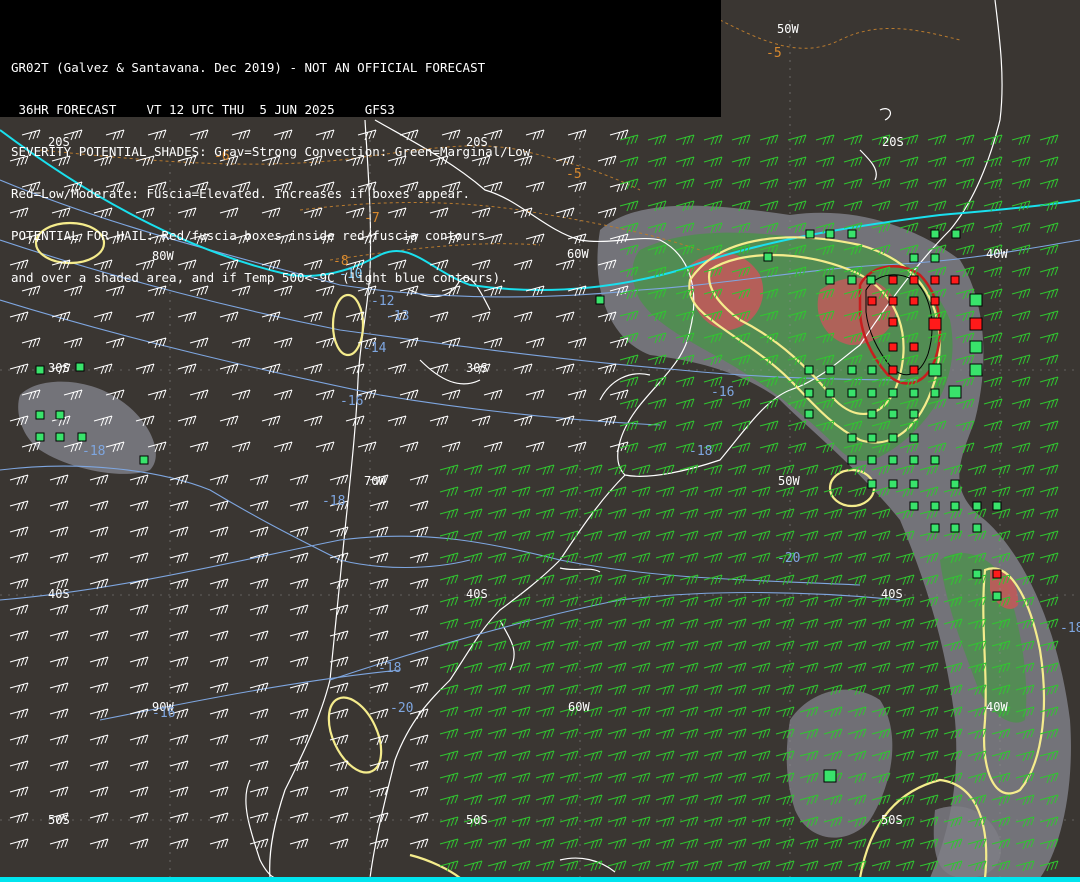  What do you see at coordinates (788, 558) in the screenshot?
I see `temp-label-m20-a: -20` at bounding box center [788, 558].